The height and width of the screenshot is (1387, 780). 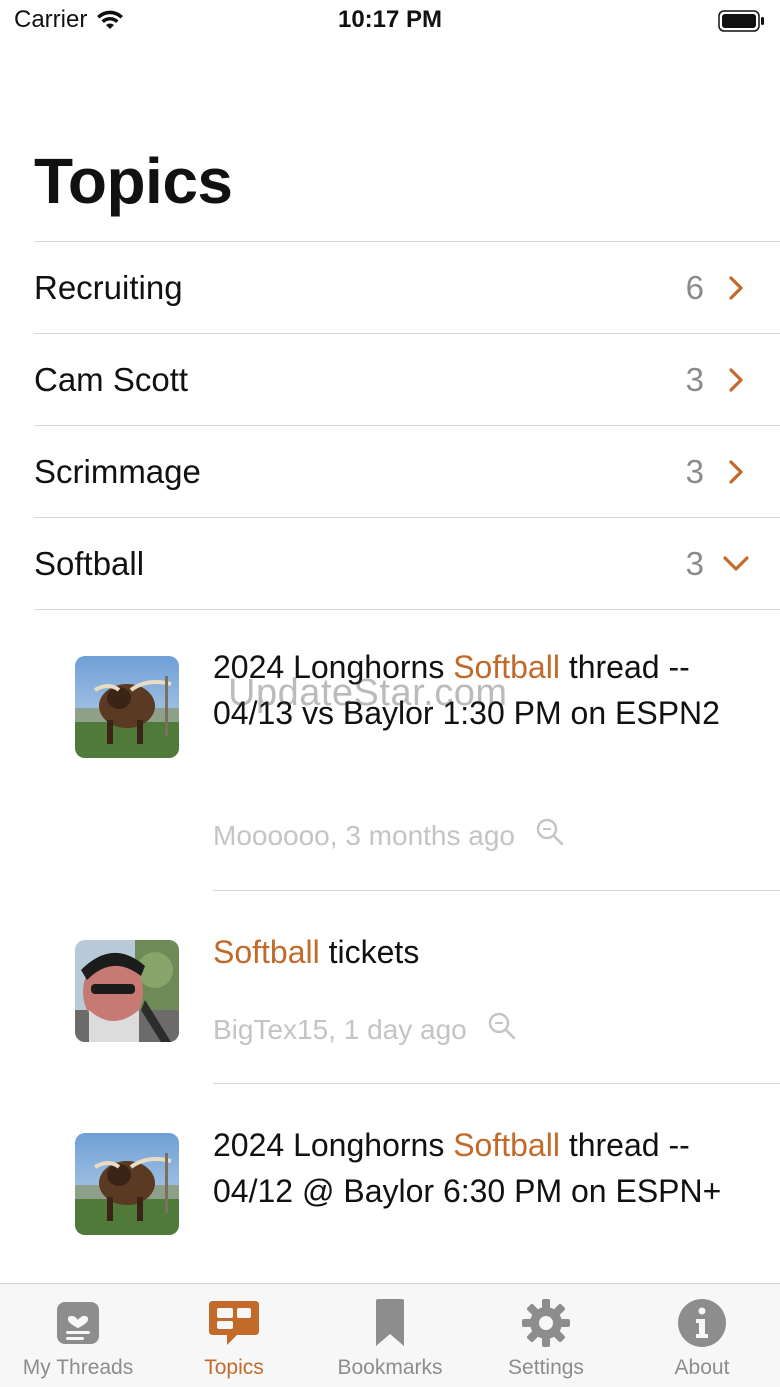 I want to click on tab-label: Settings, so click(x=546, y=1367).